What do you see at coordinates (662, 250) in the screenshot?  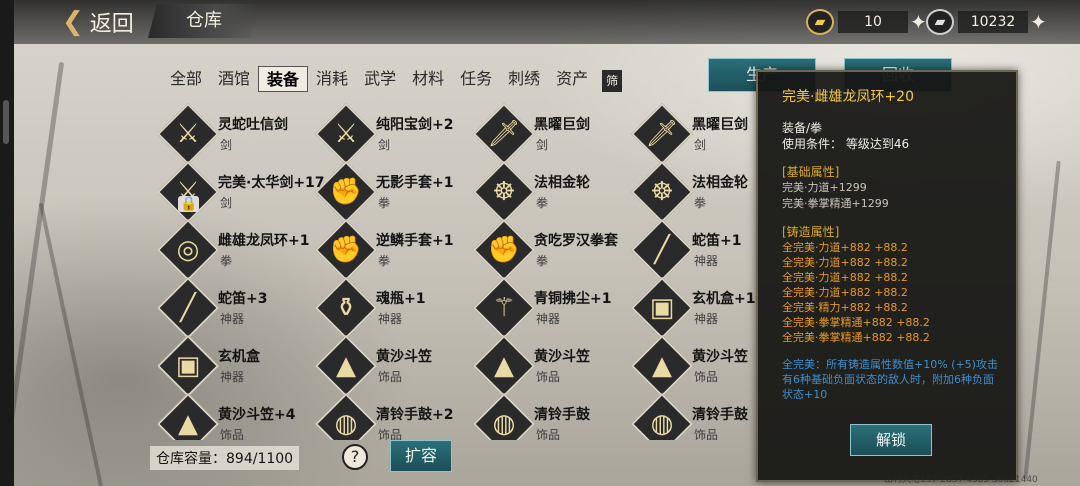 I see `flute-icon: ╱` at bounding box center [662, 250].